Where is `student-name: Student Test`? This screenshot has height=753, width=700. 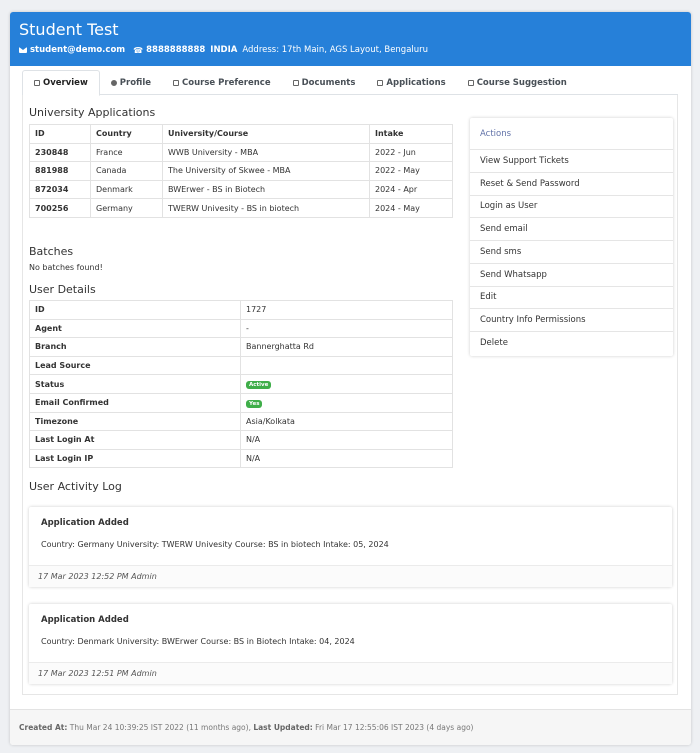 student-name: Student Test is located at coordinates (69, 29).